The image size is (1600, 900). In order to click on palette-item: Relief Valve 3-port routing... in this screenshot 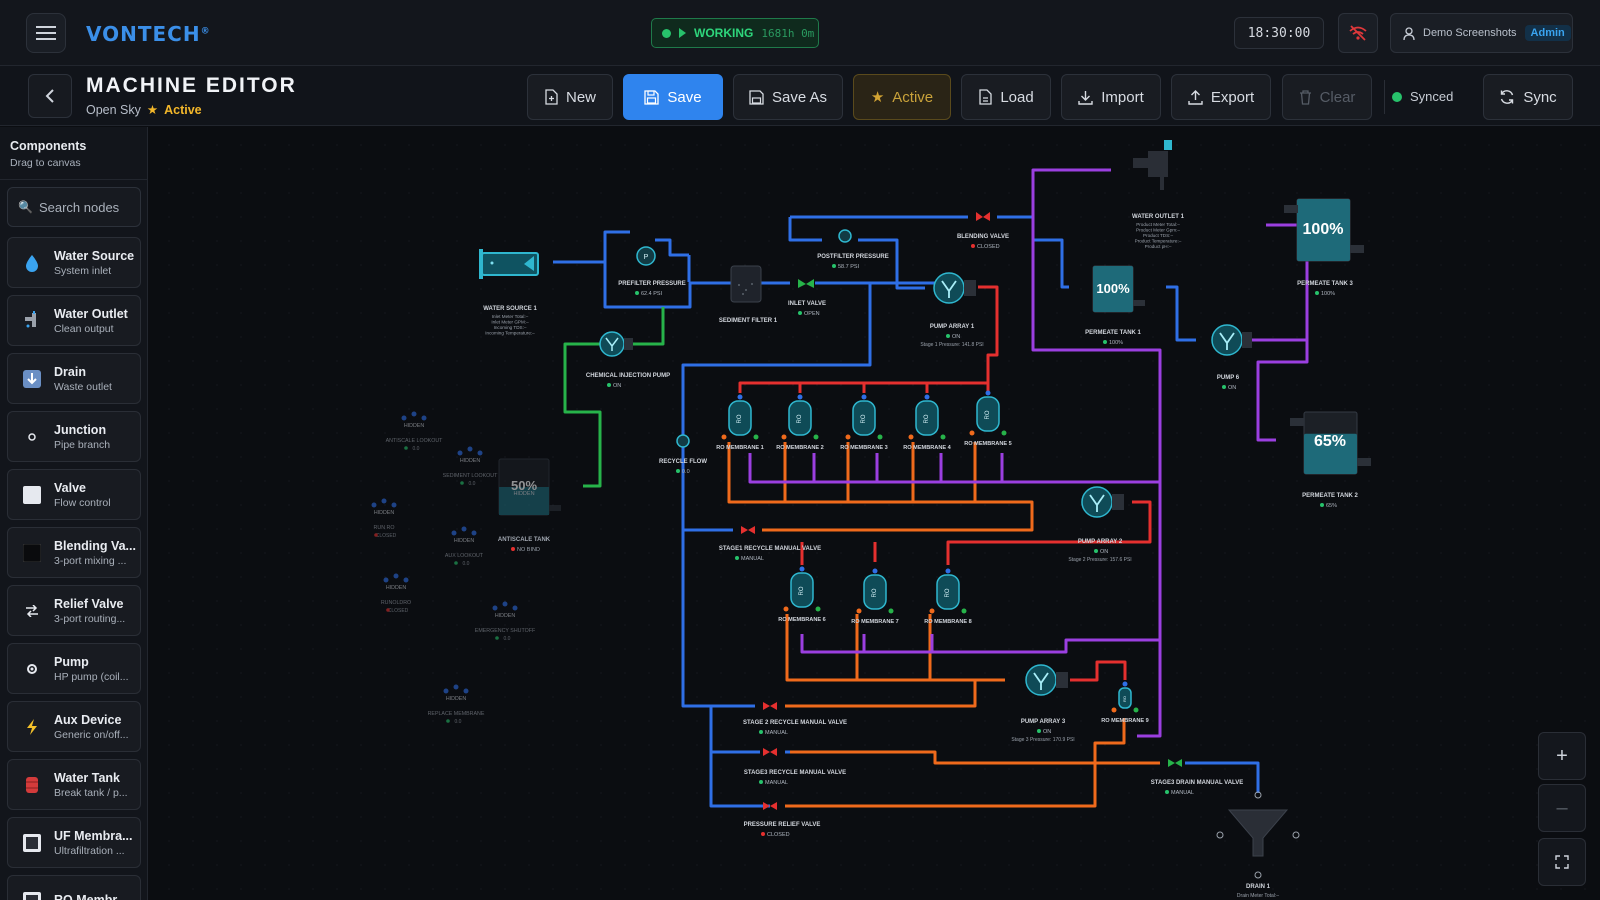, I will do `click(74, 610)`.